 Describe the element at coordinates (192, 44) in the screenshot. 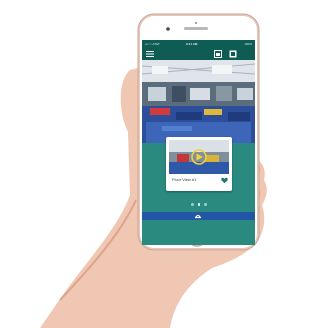

I see `time-label: 9:41 AM` at that location.